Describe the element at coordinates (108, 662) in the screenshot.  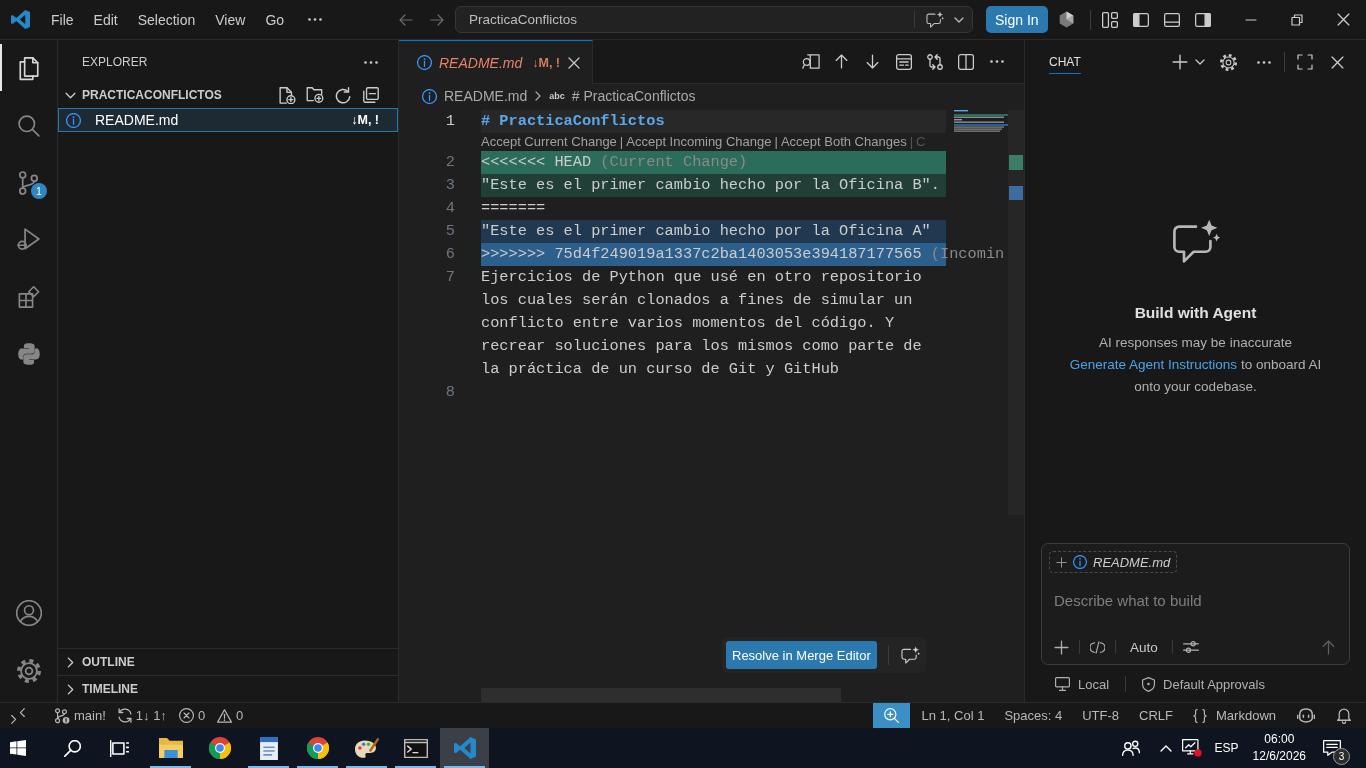
I see `section-header: OUTLINE` at that location.